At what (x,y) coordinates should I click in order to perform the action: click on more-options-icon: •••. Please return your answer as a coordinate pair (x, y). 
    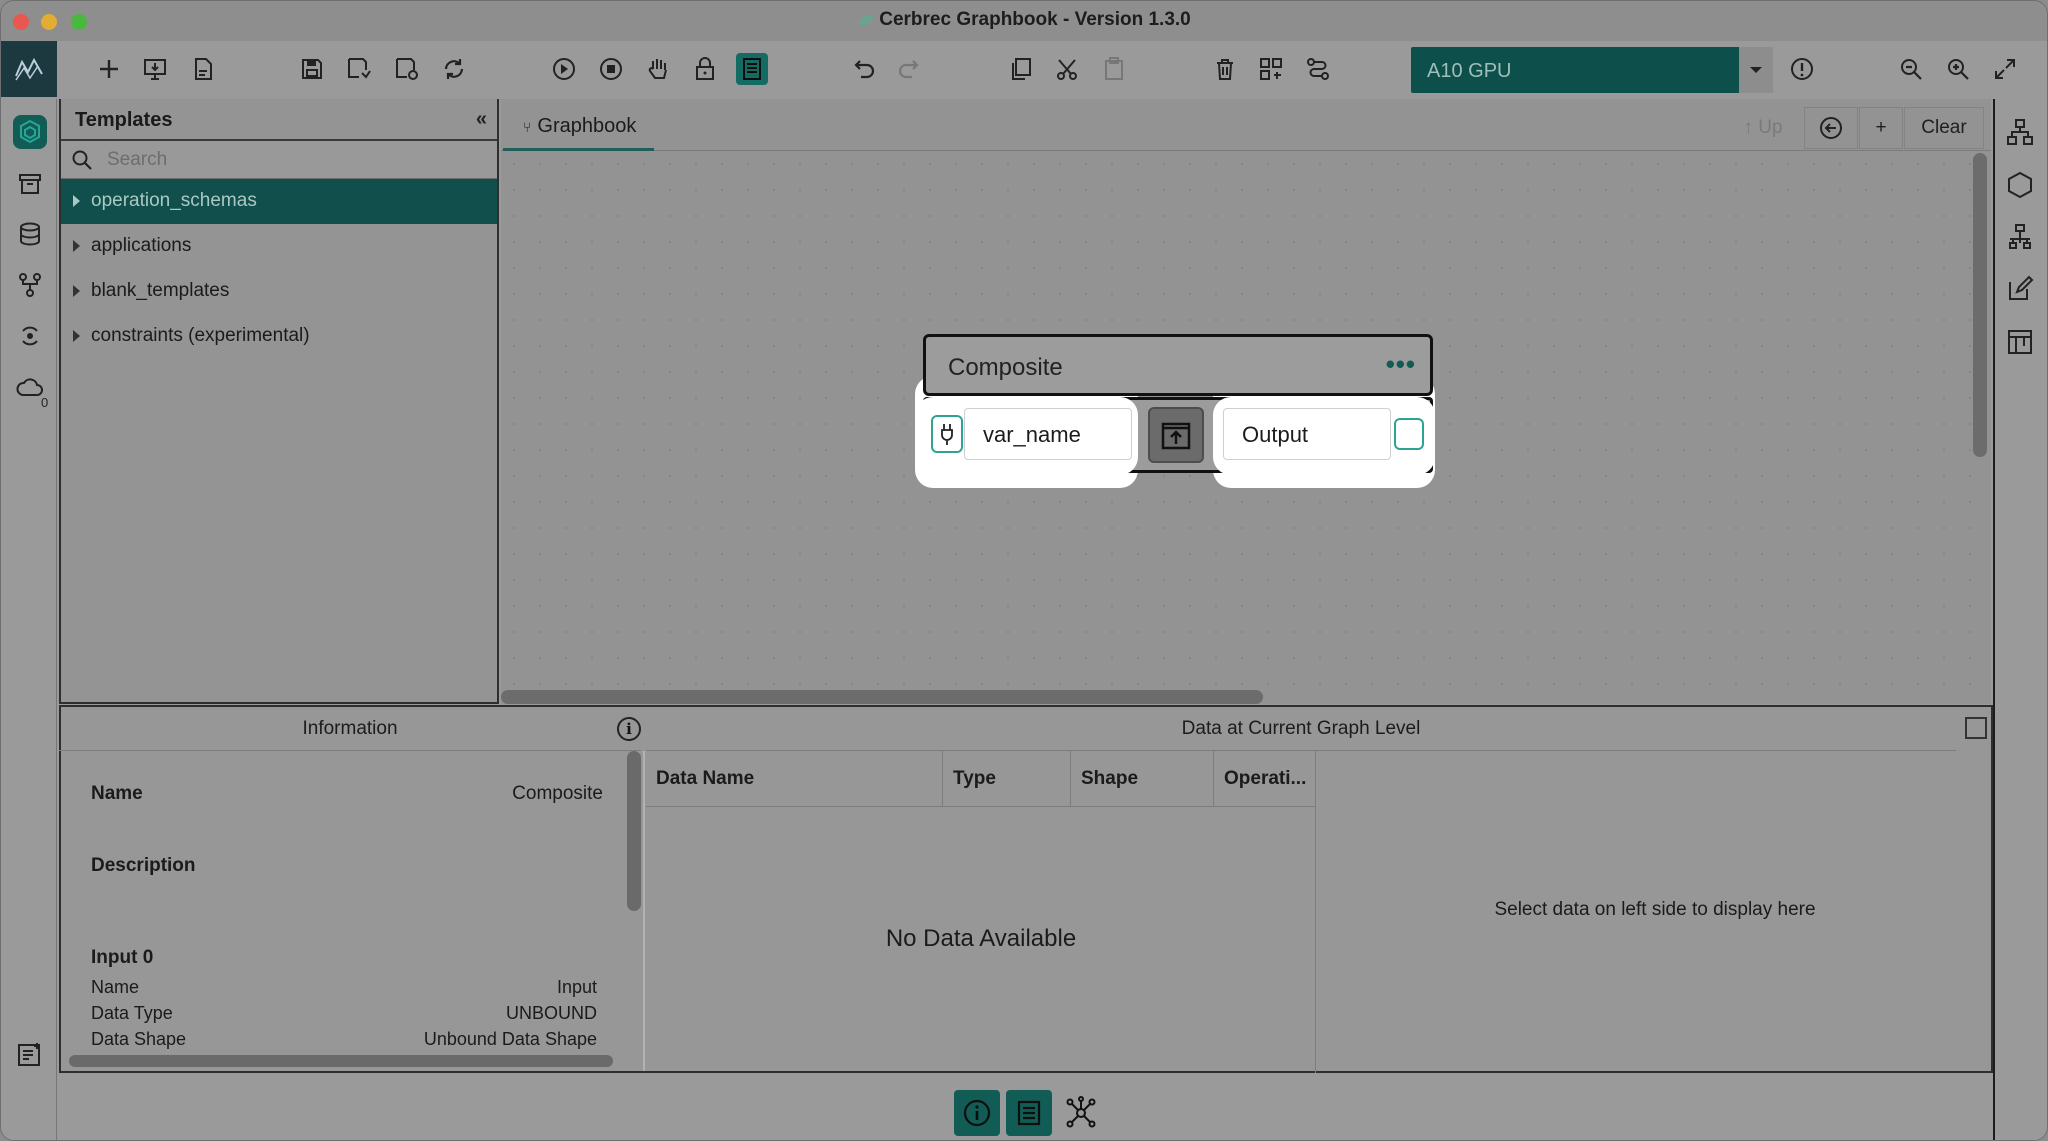
    Looking at the image, I should click on (1401, 364).